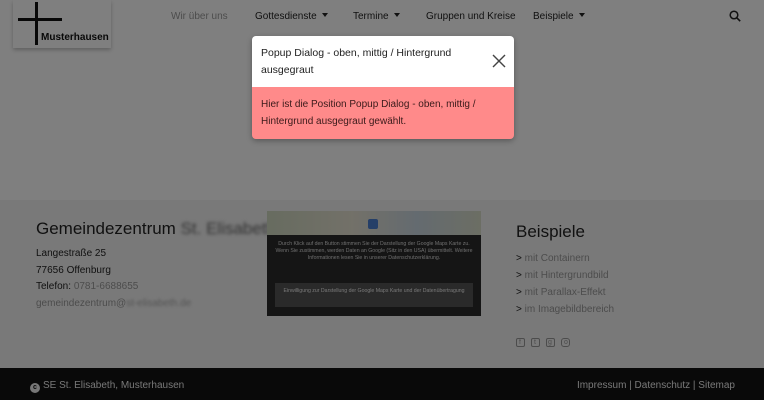  Describe the element at coordinates (499, 61) in the screenshot. I see `close-icon` at that location.